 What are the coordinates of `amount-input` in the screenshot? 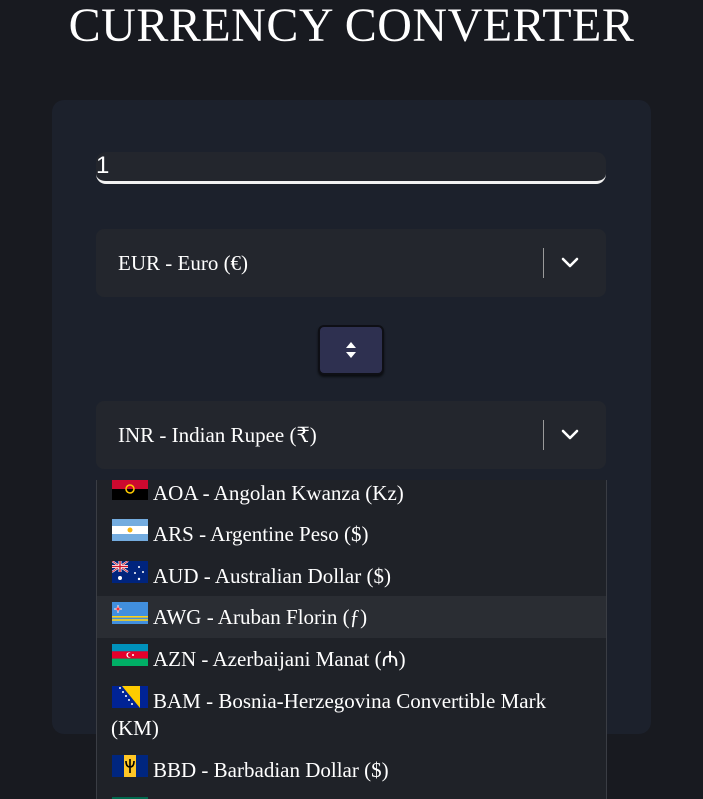 It's located at (351, 166).